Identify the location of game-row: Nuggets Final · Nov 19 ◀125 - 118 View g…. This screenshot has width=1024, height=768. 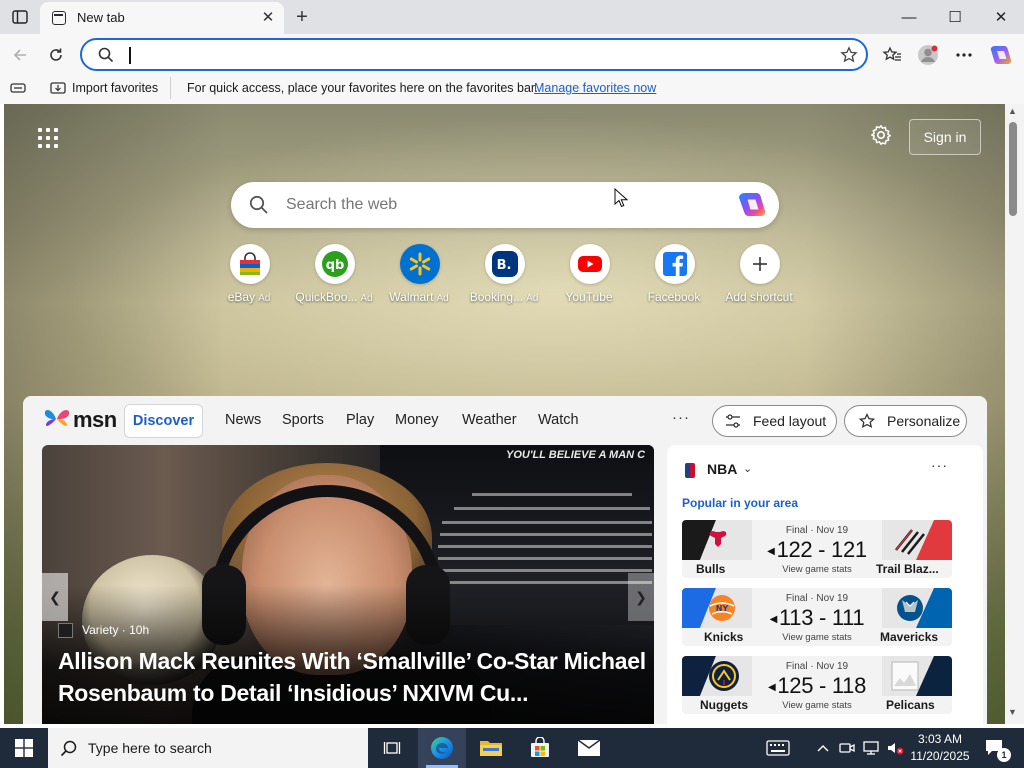
(817, 685).